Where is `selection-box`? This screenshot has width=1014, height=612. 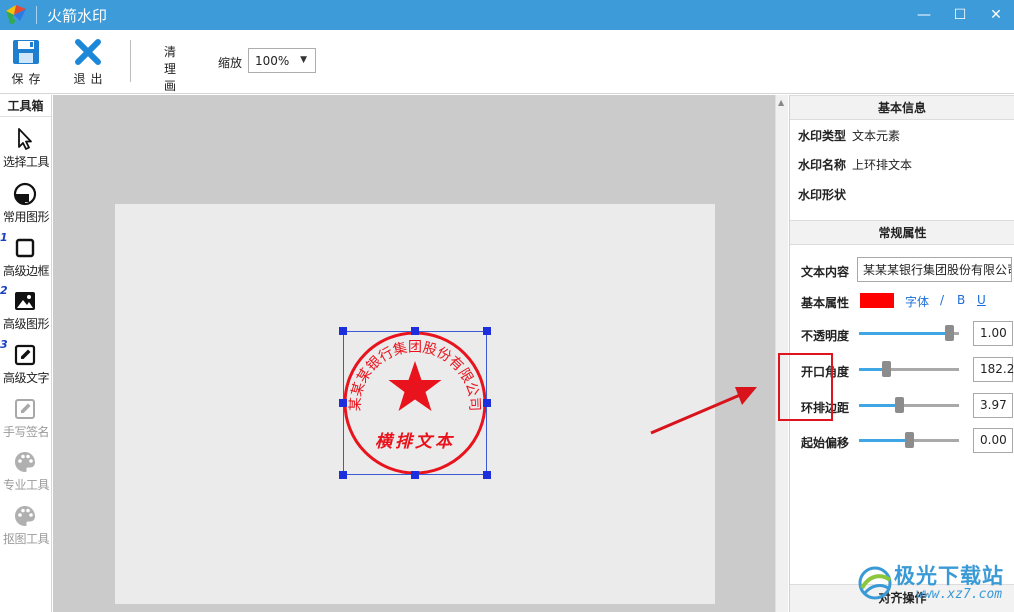
selection-box is located at coordinates (415, 403).